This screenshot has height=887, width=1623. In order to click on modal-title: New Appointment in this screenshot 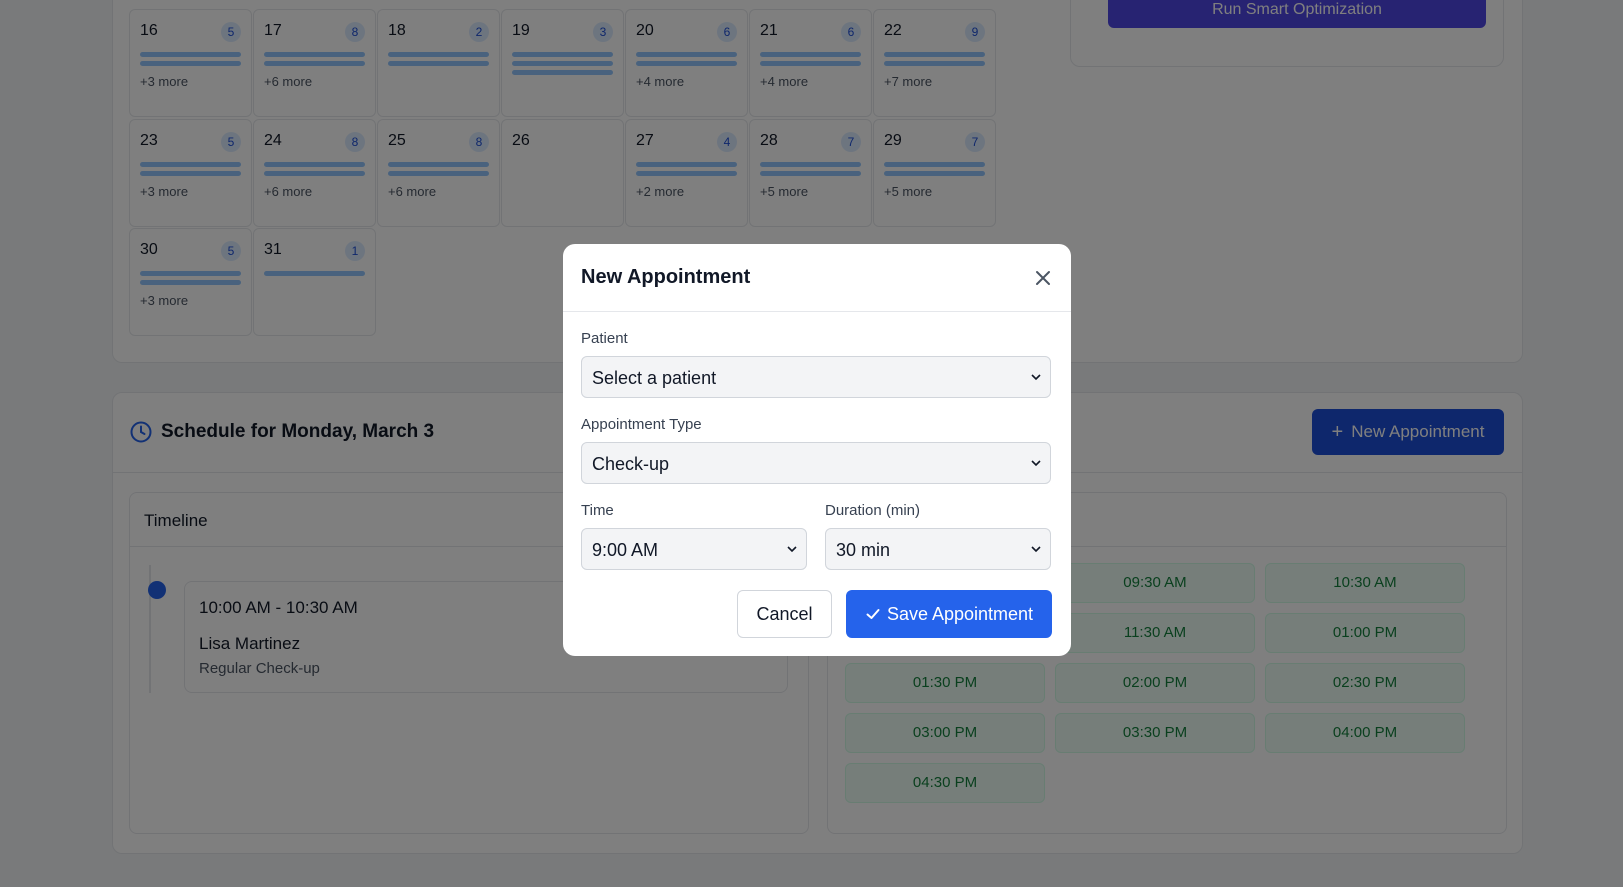, I will do `click(666, 277)`.